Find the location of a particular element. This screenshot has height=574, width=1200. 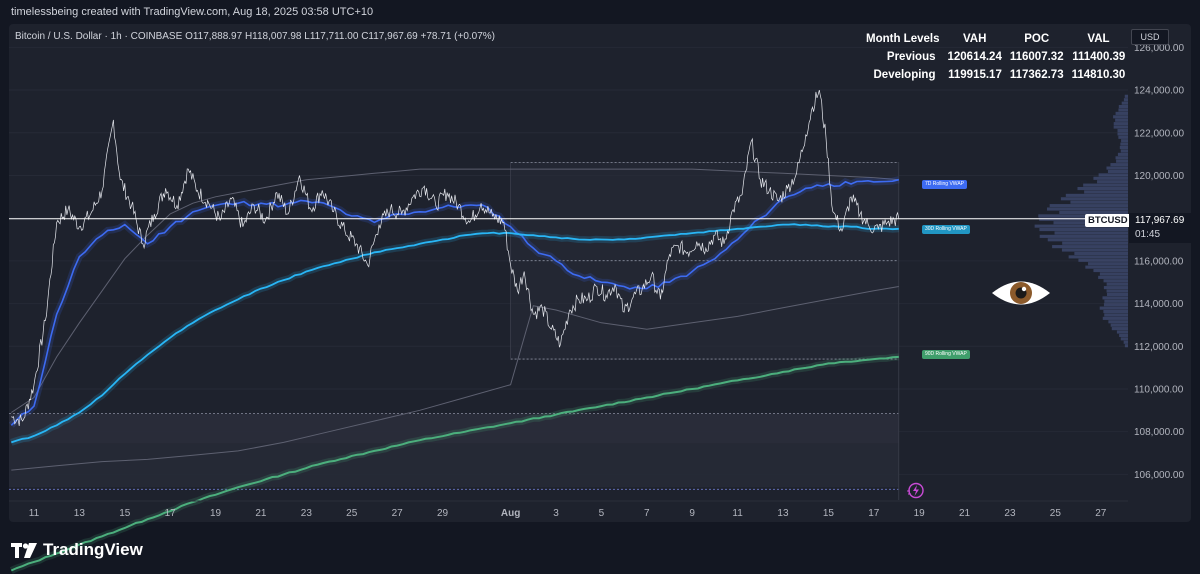

header-val: VAL is located at coordinates (1098, 39).